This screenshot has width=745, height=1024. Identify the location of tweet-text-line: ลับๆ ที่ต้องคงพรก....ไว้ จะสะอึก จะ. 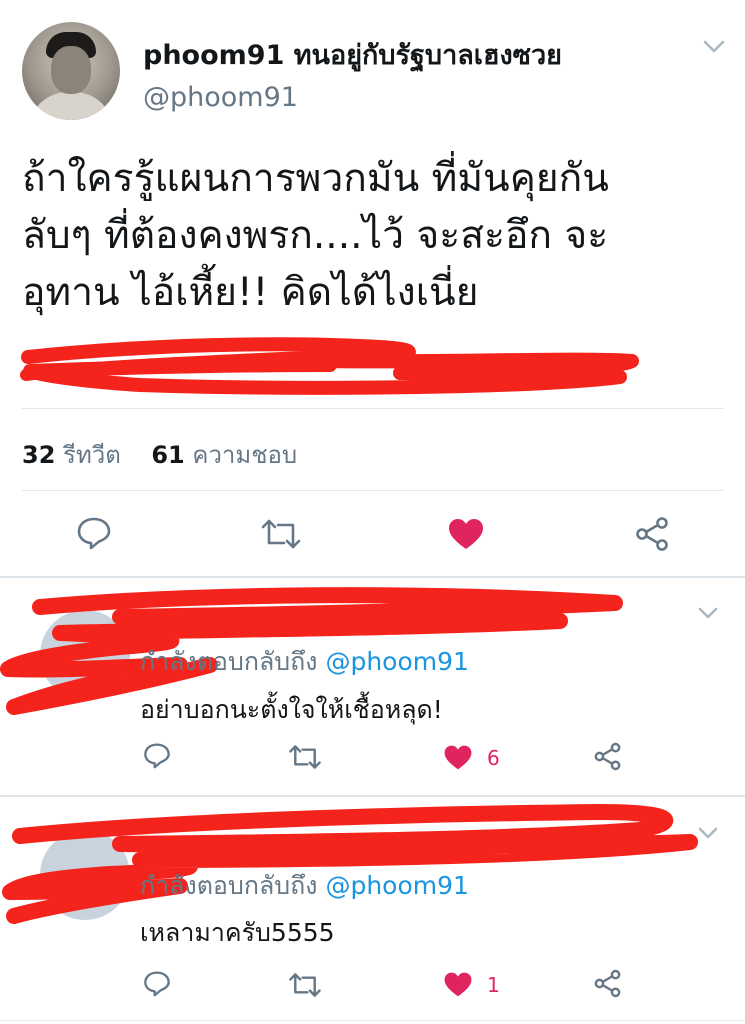
(315, 235).